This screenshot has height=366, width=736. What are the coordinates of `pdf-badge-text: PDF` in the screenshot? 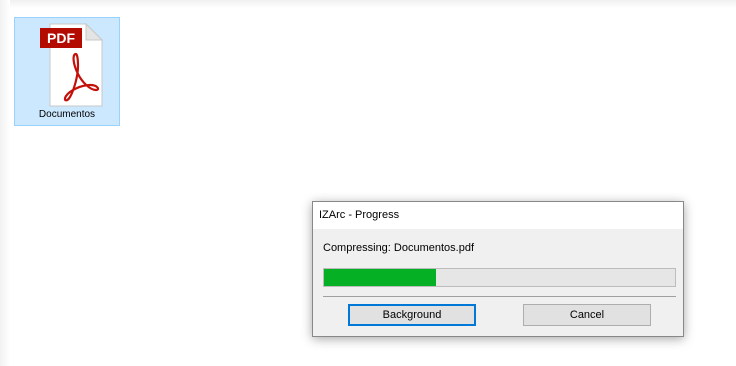 It's located at (61, 38).